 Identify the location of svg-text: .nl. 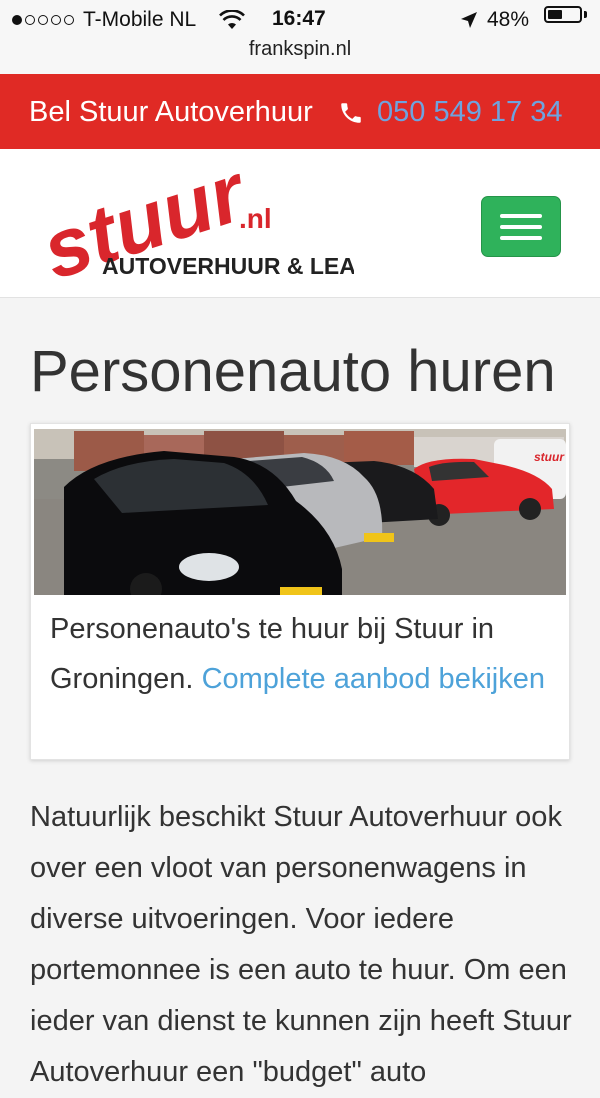
(255, 218).